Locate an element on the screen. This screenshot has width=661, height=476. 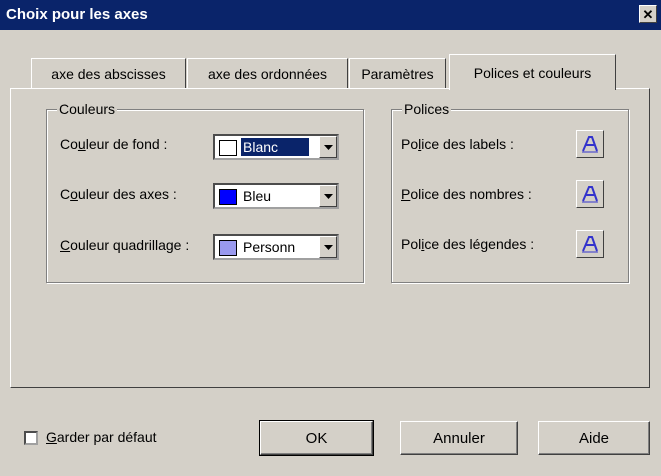
close-button: ✕ is located at coordinates (648, 14).